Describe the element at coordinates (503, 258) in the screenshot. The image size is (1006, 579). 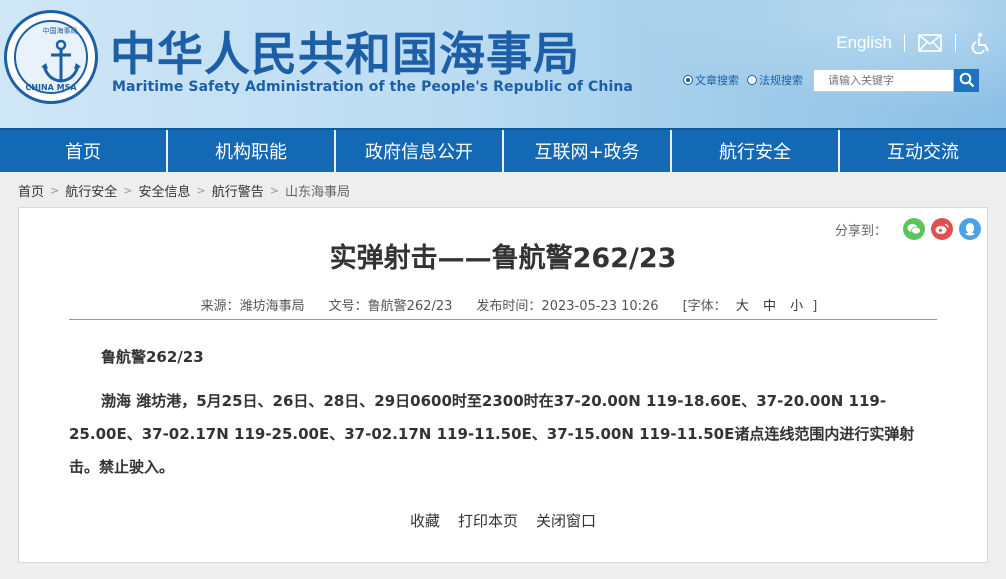
I see `article-title: 实弹射击——鲁航警262/23` at that location.